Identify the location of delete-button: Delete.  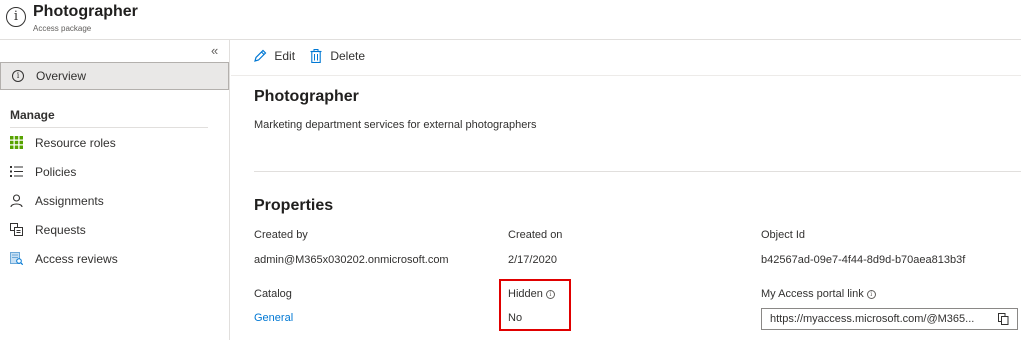
(338, 56).